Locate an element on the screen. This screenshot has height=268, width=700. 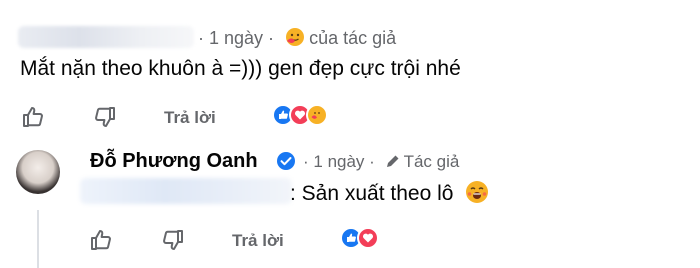
comment-time: 1 ngày is located at coordinates (236, 38).